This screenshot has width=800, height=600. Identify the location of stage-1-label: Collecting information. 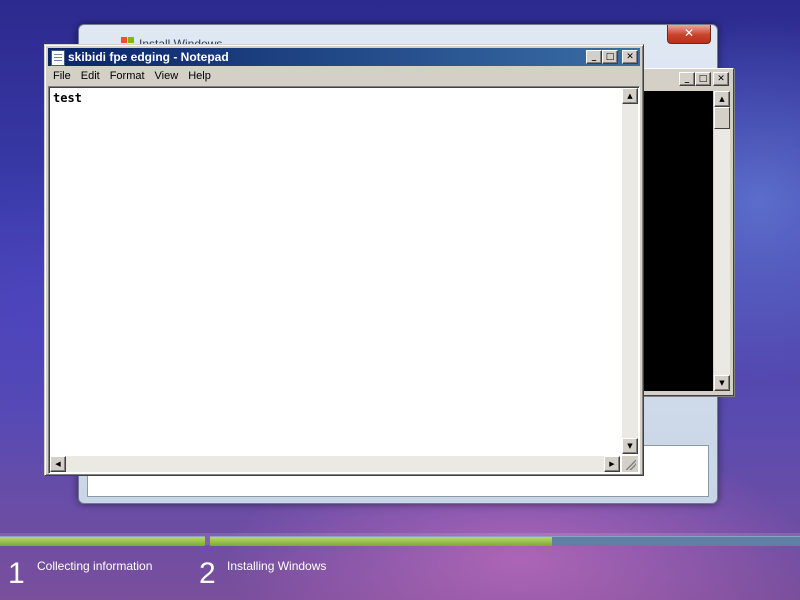
(95, 566).